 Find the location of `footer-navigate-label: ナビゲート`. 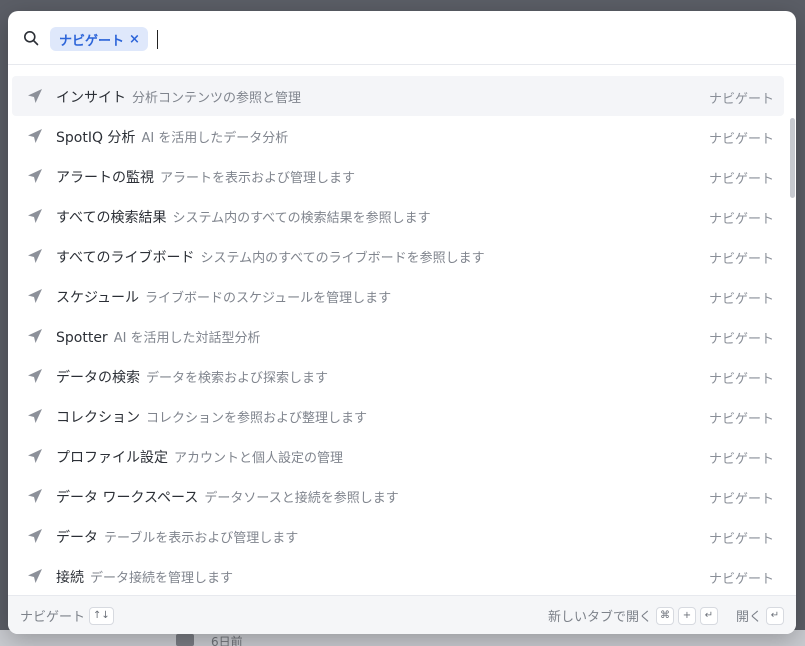

footer-navigate-label: ナビゲート is located at coordinates (53, 617).